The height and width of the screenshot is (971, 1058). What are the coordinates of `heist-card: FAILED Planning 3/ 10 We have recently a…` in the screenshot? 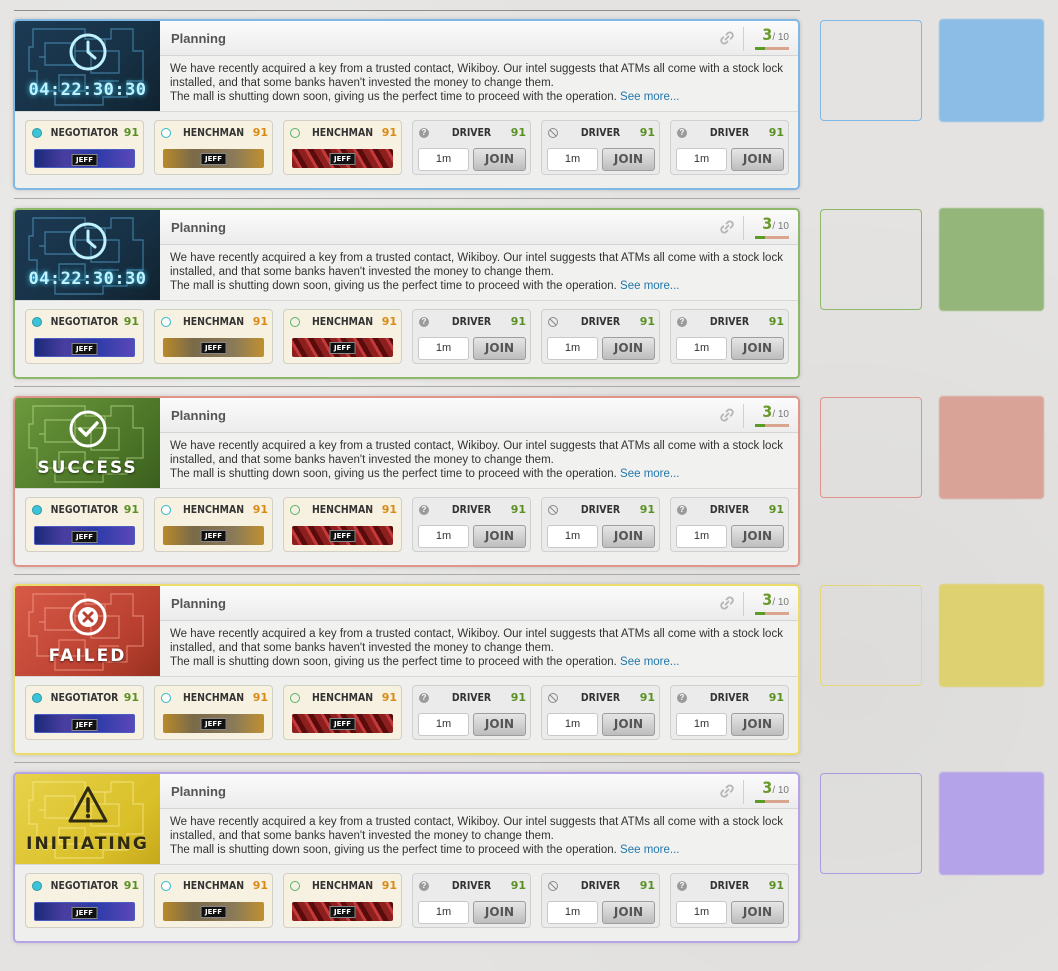 It's located at (406, 669).